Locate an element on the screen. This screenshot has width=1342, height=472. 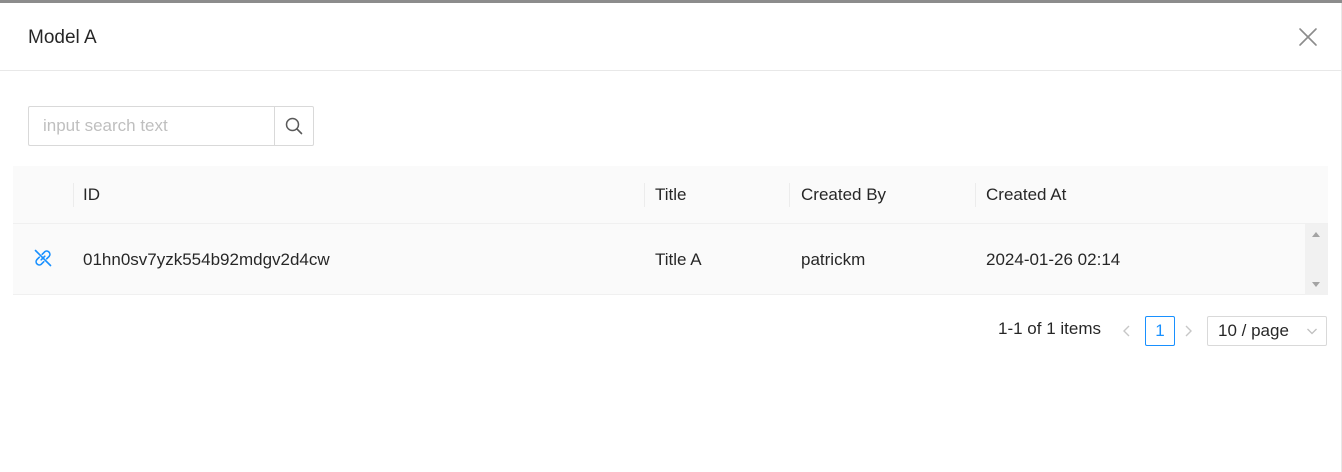
scroll-thumb is located at coordinates (1316, 260).